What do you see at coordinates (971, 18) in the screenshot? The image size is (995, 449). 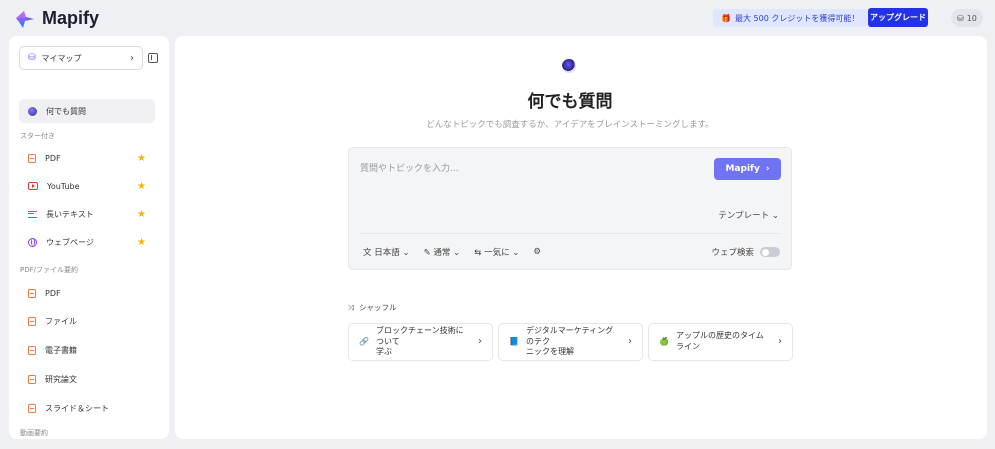 I see `credits-count: 10` at bounding box center [971, 18].